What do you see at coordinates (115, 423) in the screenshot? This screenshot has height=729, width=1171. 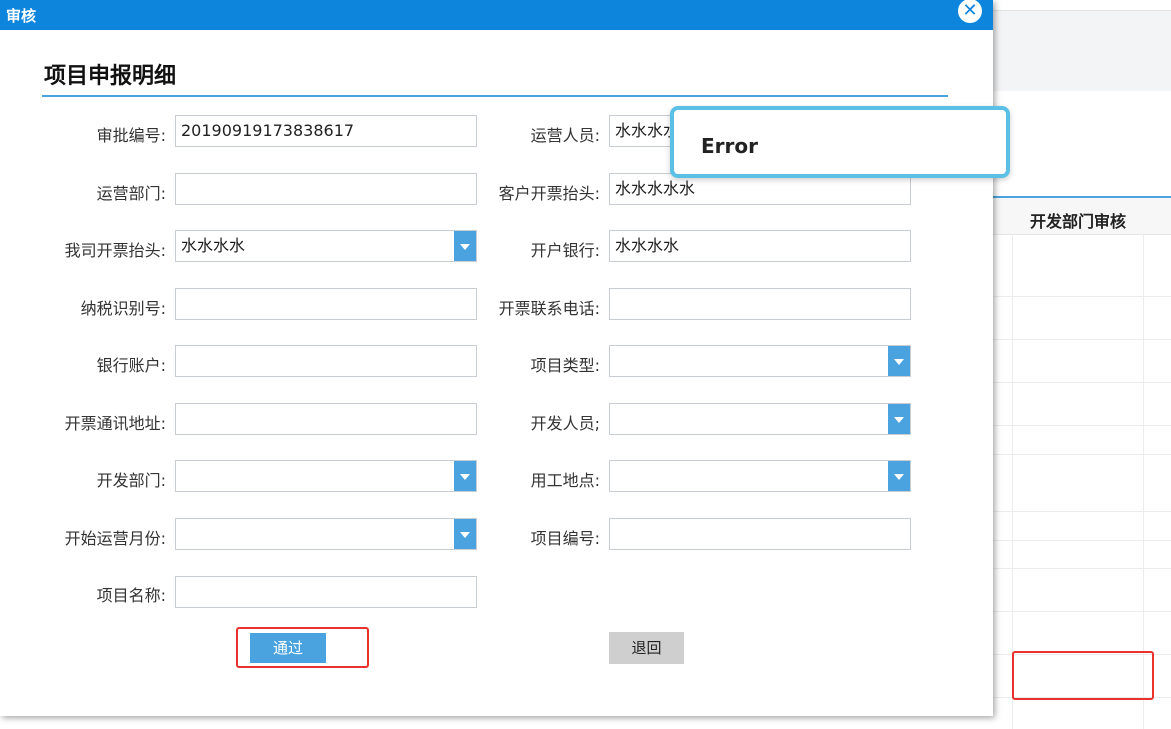 I see `invoice-address-label: 开票通讯地址:` at bounding box center [115, 423].